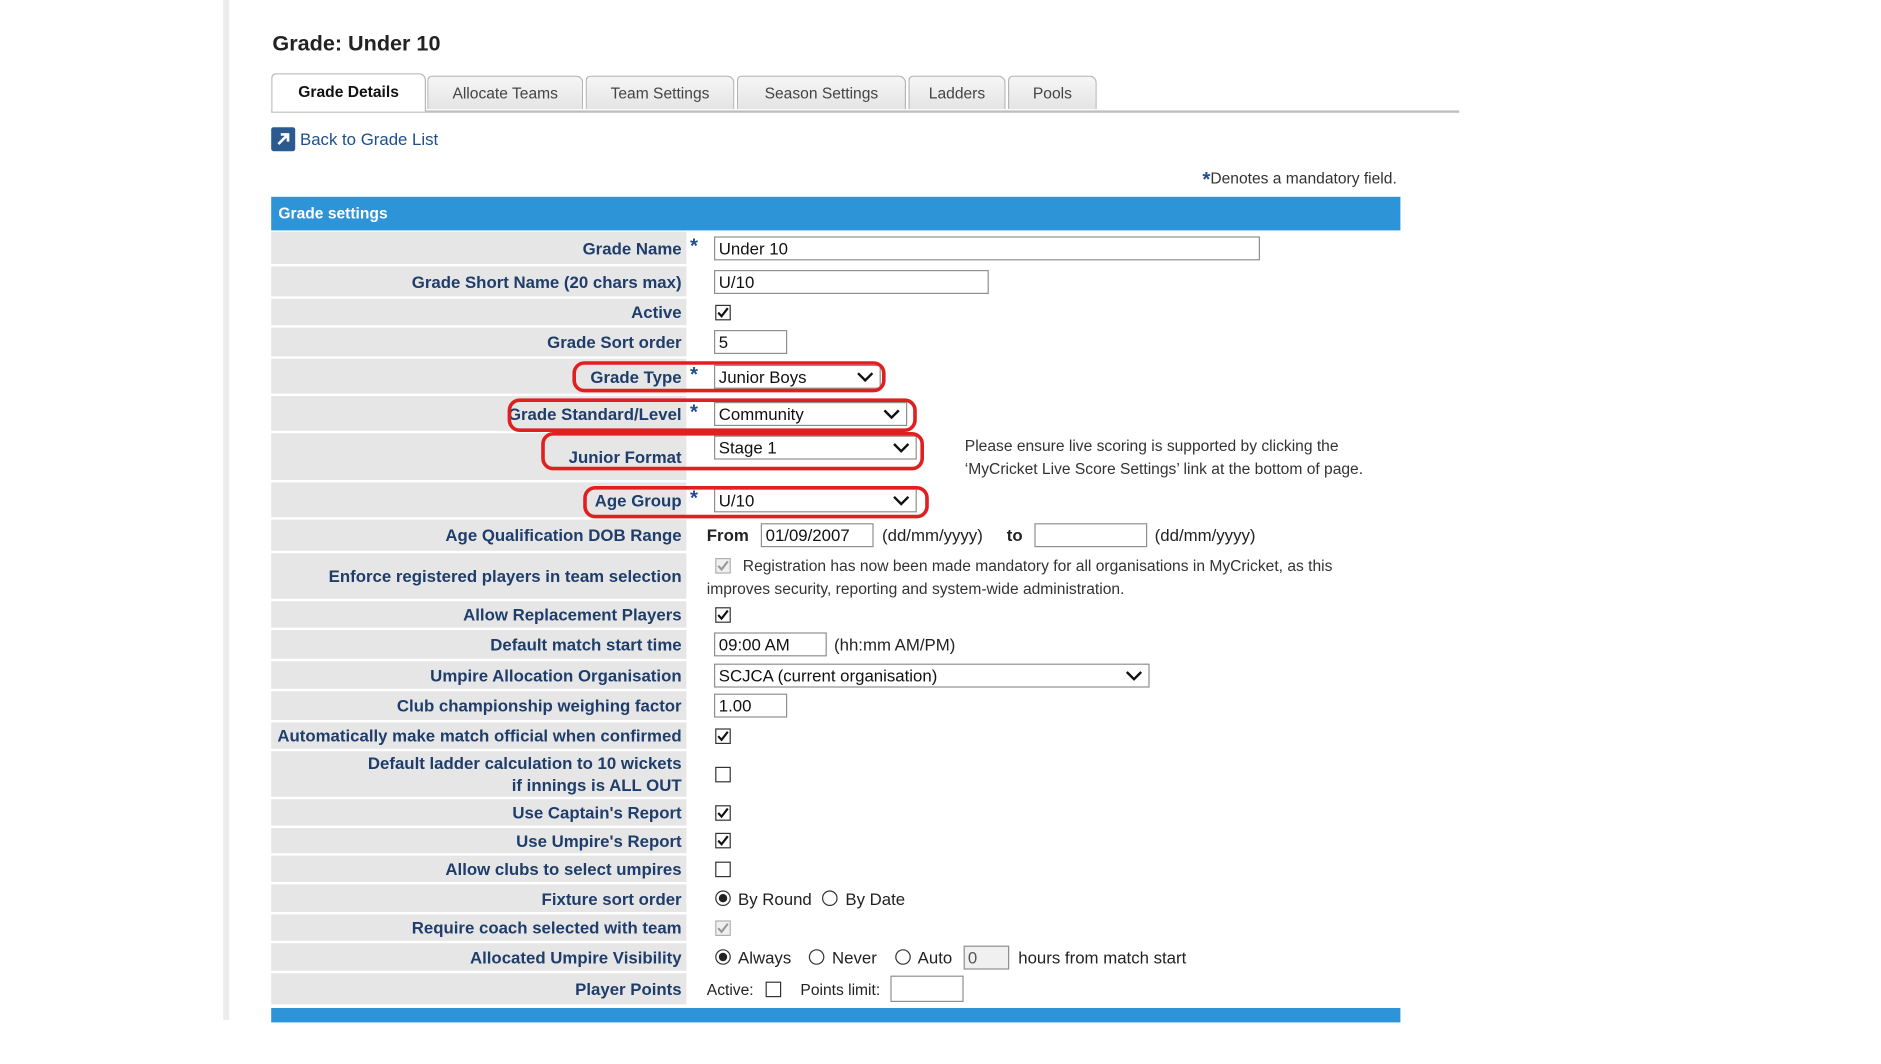  I want to click on dob-to-label: to, so click(1014, 535).